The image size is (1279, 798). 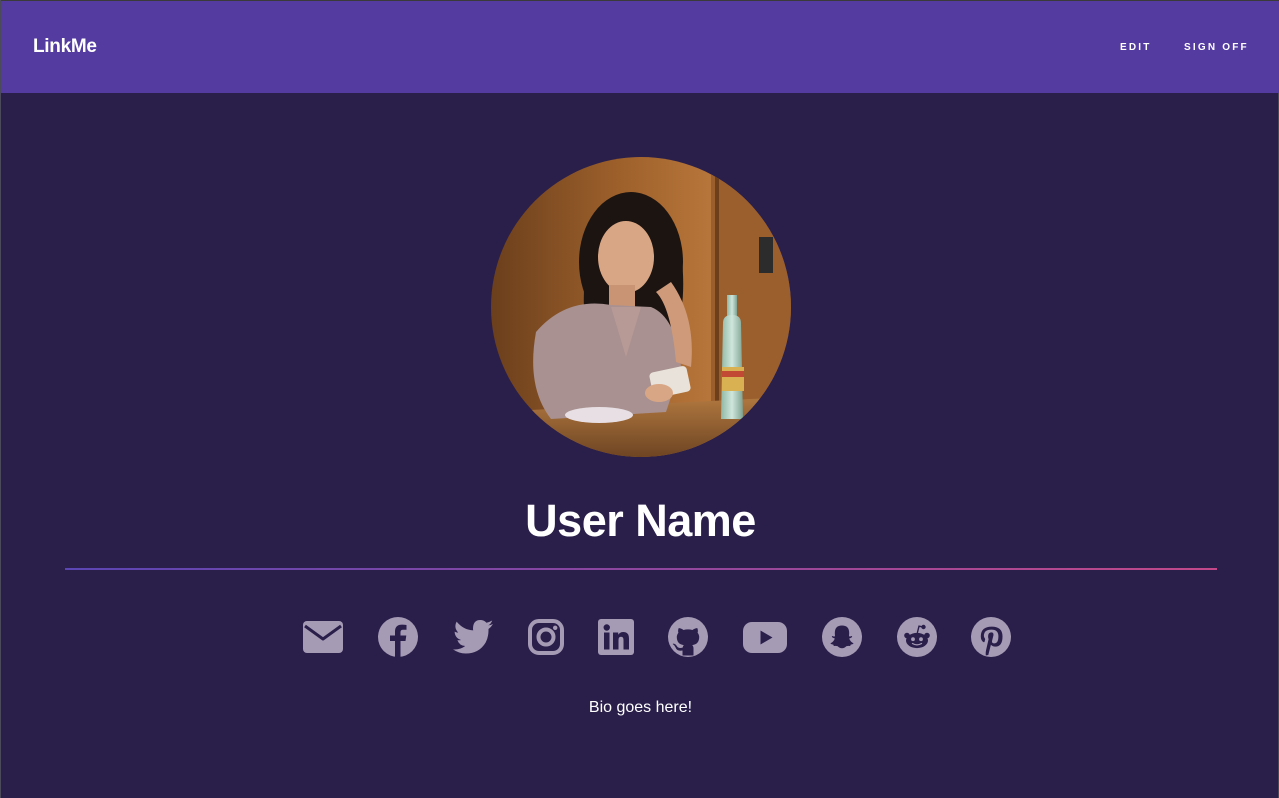 What do you see at coordinates (917, 637) in the screenshot?
I see `reddit-icon` at bounding box center [917, 637].